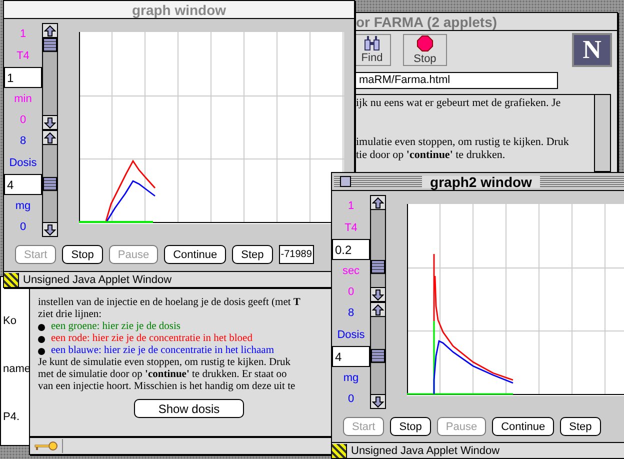 This screenshot has width=624, height=459. Describe the element at coordinates (431, 155) in the screenshot. I see `page-text: tie door op 'continue' te drukken.` at that location.